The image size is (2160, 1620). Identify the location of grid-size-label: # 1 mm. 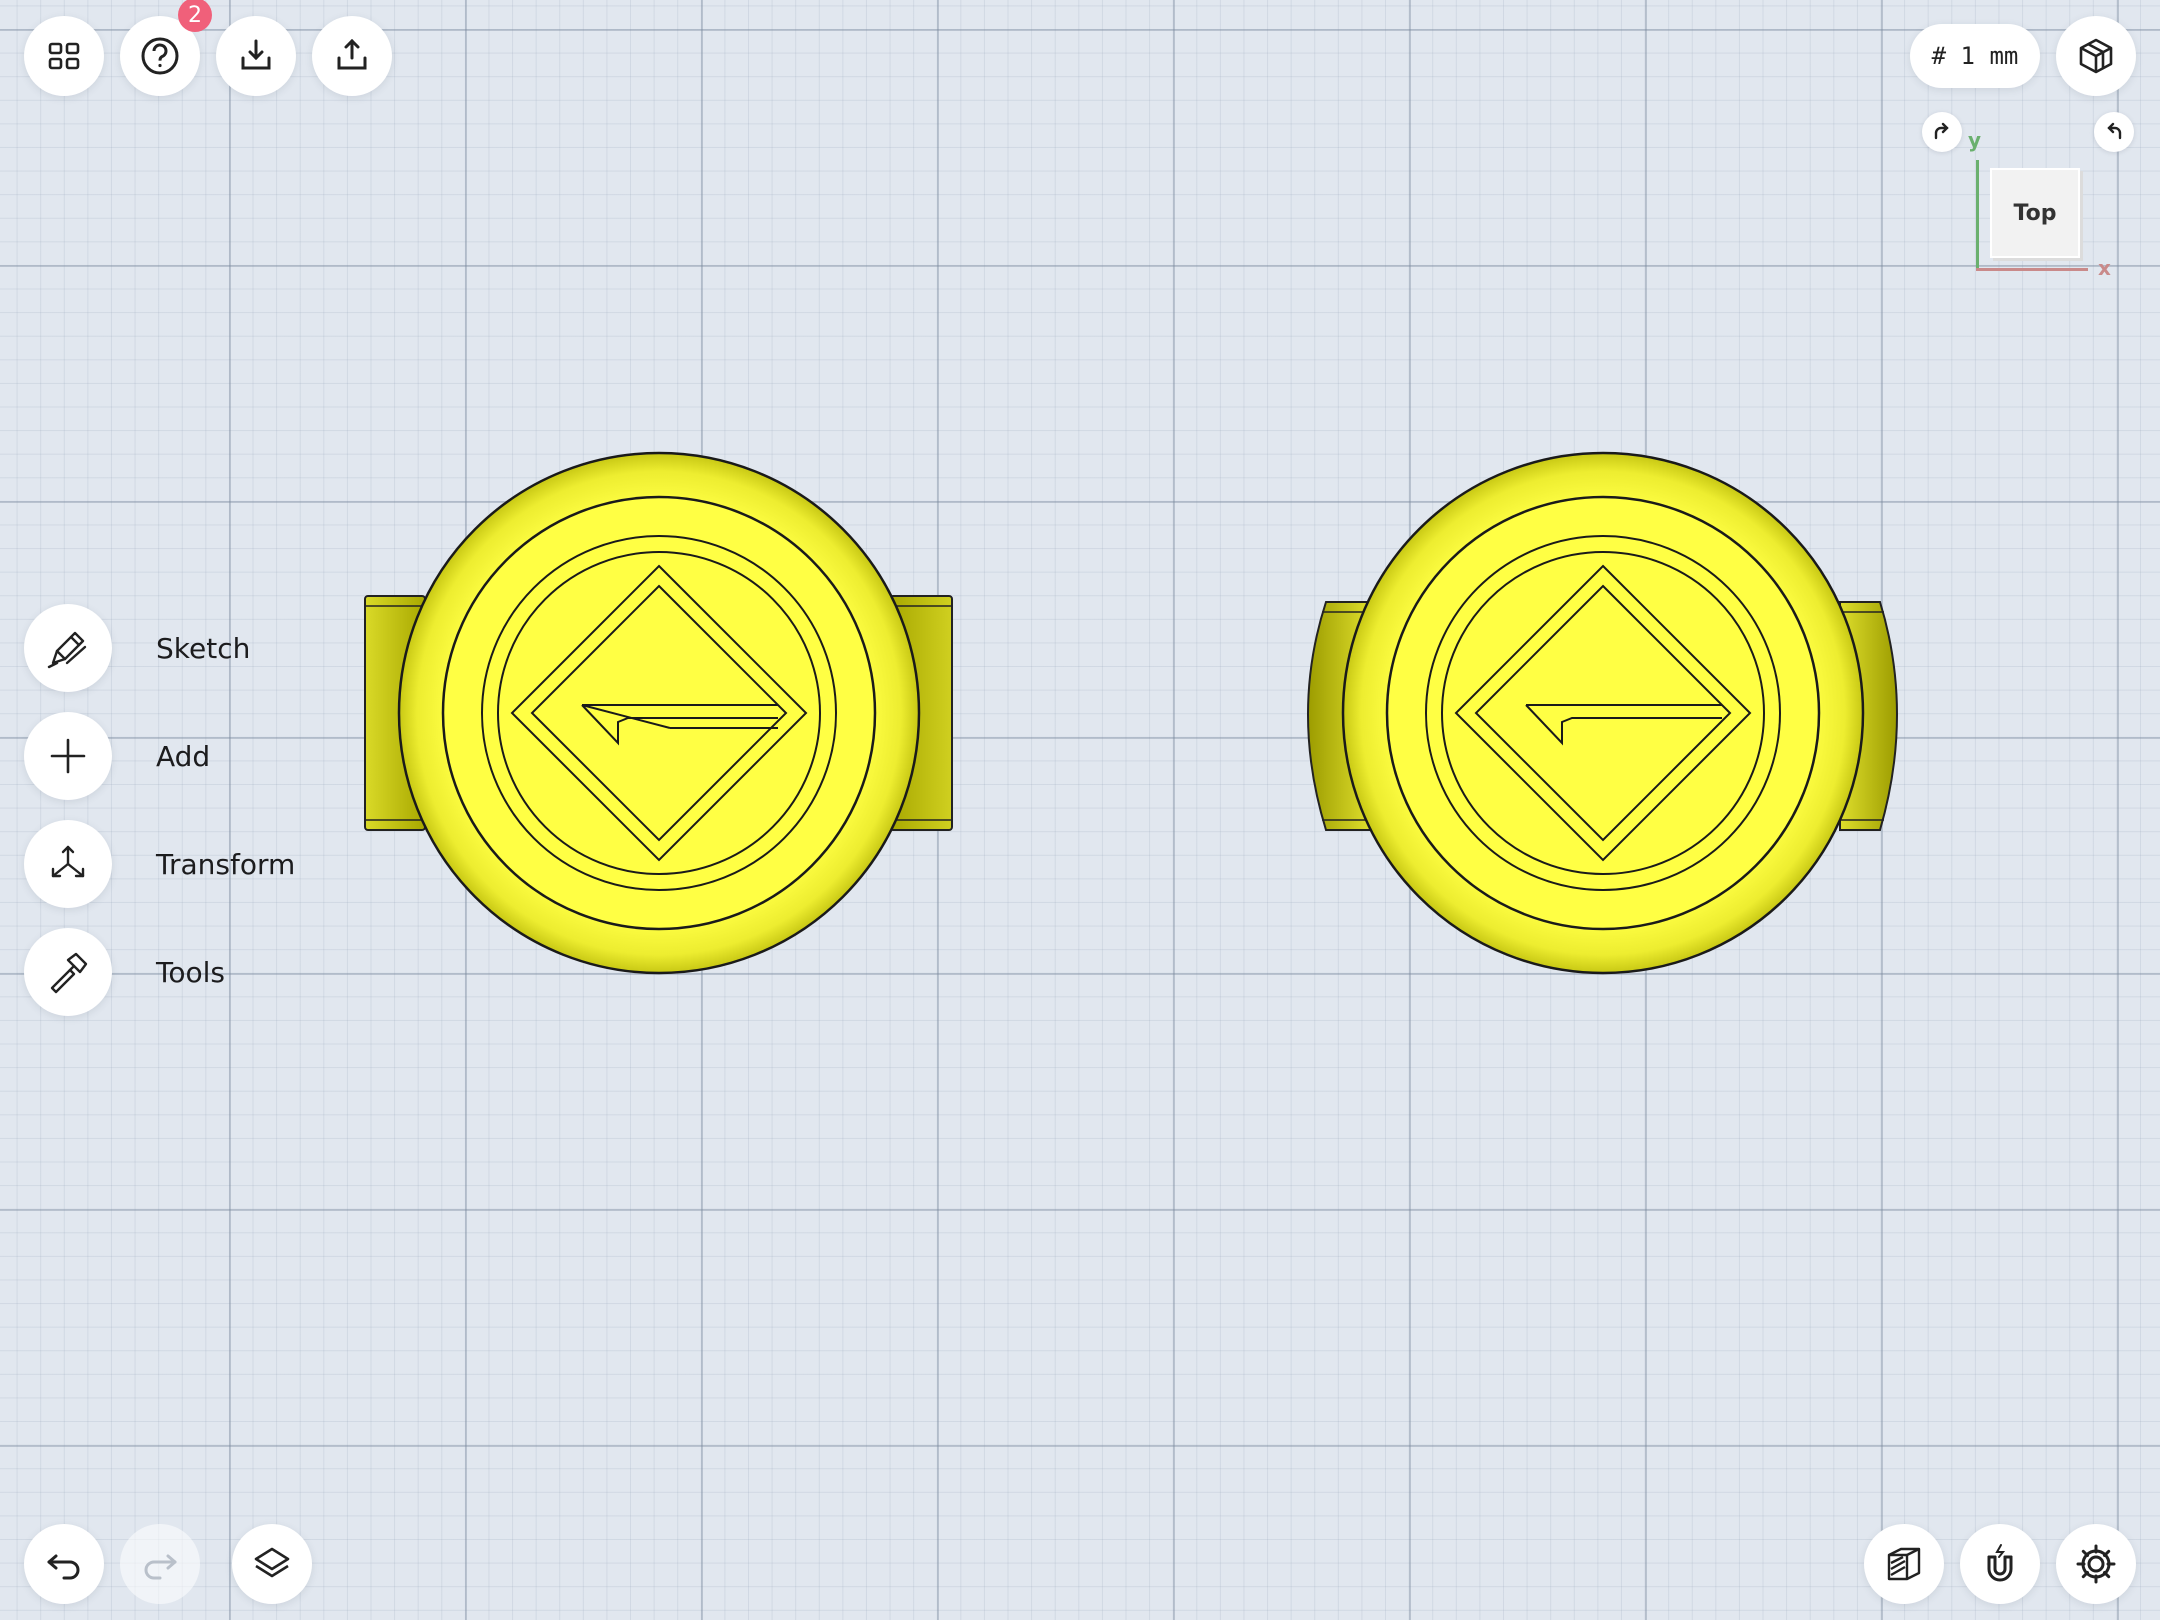
(1975, 56).